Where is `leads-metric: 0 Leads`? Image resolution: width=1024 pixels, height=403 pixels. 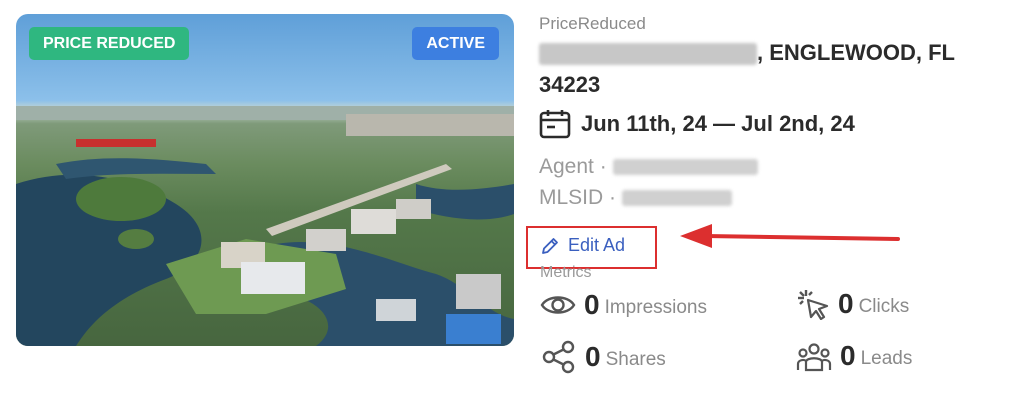
leads-metric: 0 Leads is located at coordinates (854, 356).